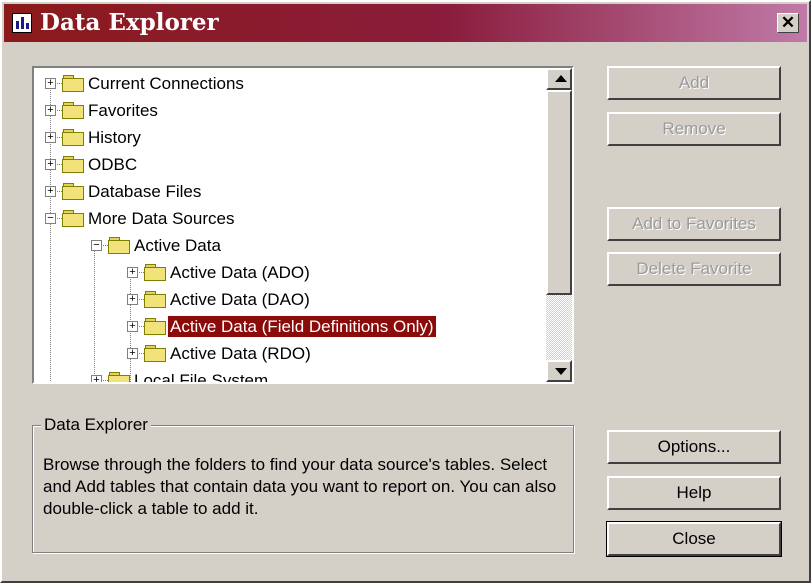 The width and height of the screenshot is (811, 583). What do you see at coordinates (405, 23) in the screenshot?
I see `title-bar: Data Explorer ✕` at bounding box center [405, 23].